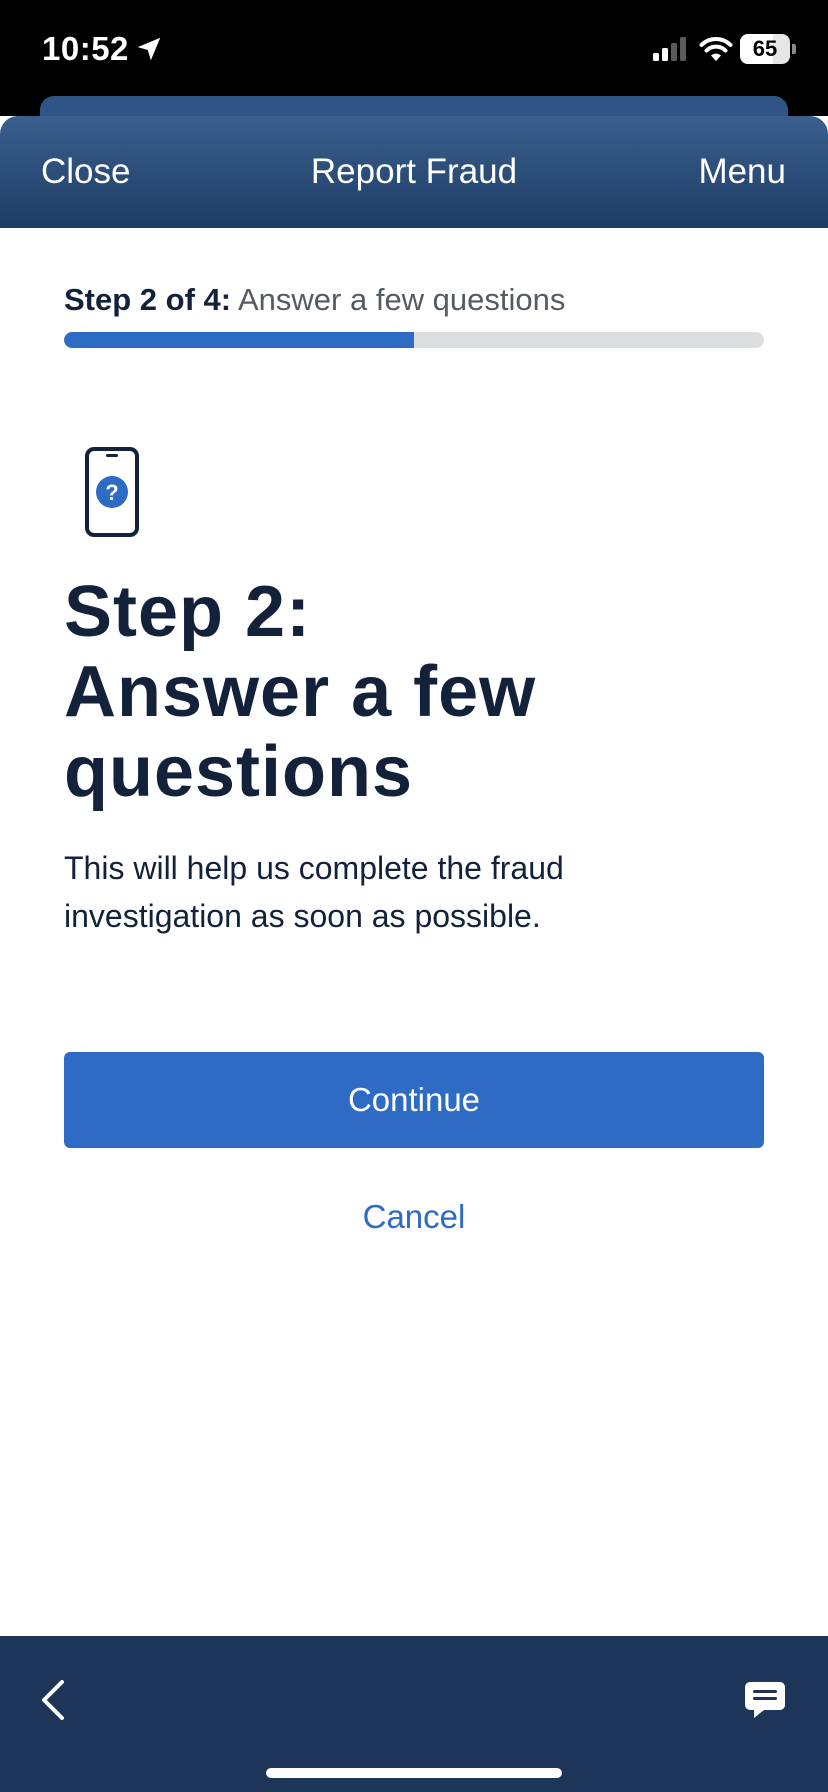 The width and height of the screenshot is (828, 1792). Describe the element at coordinates (188, 612) in the screenshot. I see `heading-line-1: Step 2:` at that location.